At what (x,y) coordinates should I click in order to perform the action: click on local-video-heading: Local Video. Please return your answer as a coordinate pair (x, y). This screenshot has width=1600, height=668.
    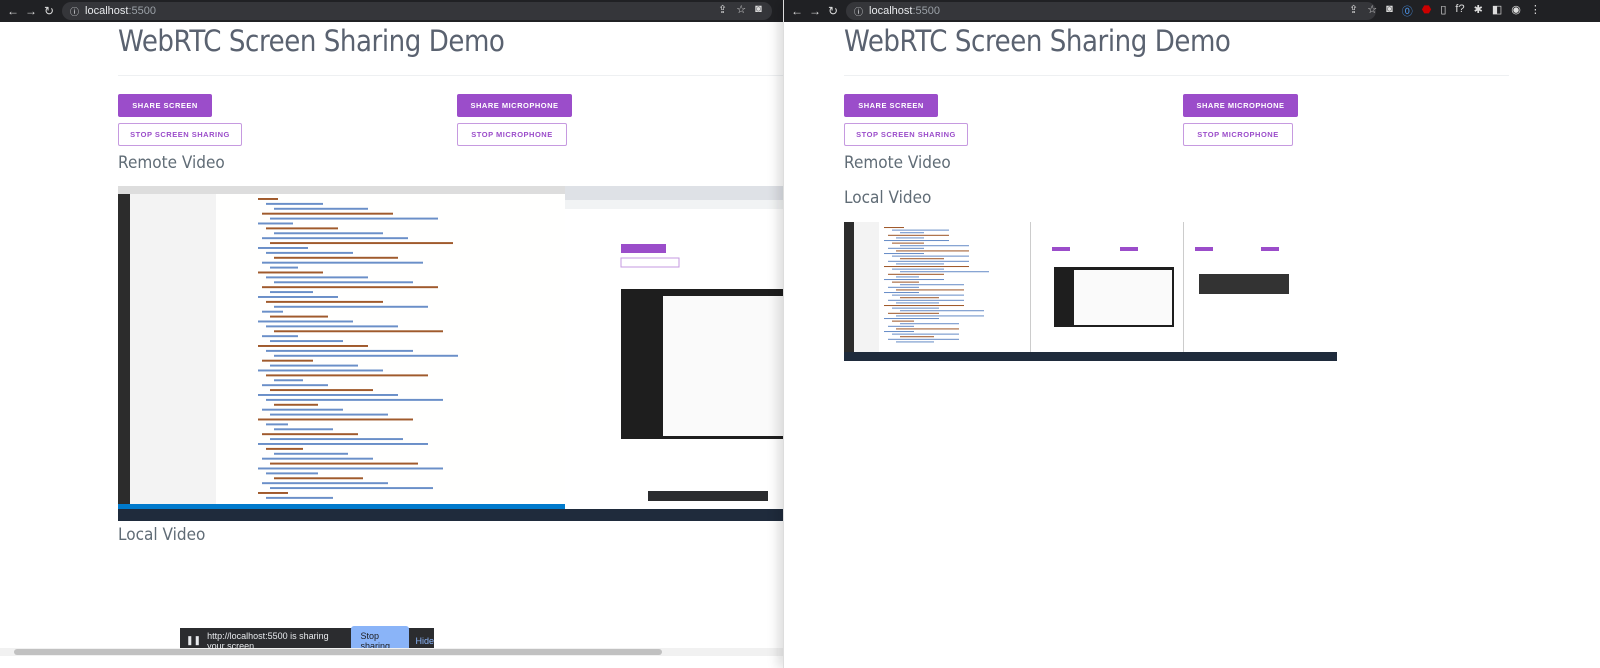
    Looking at the image, I should click on (162, 535).